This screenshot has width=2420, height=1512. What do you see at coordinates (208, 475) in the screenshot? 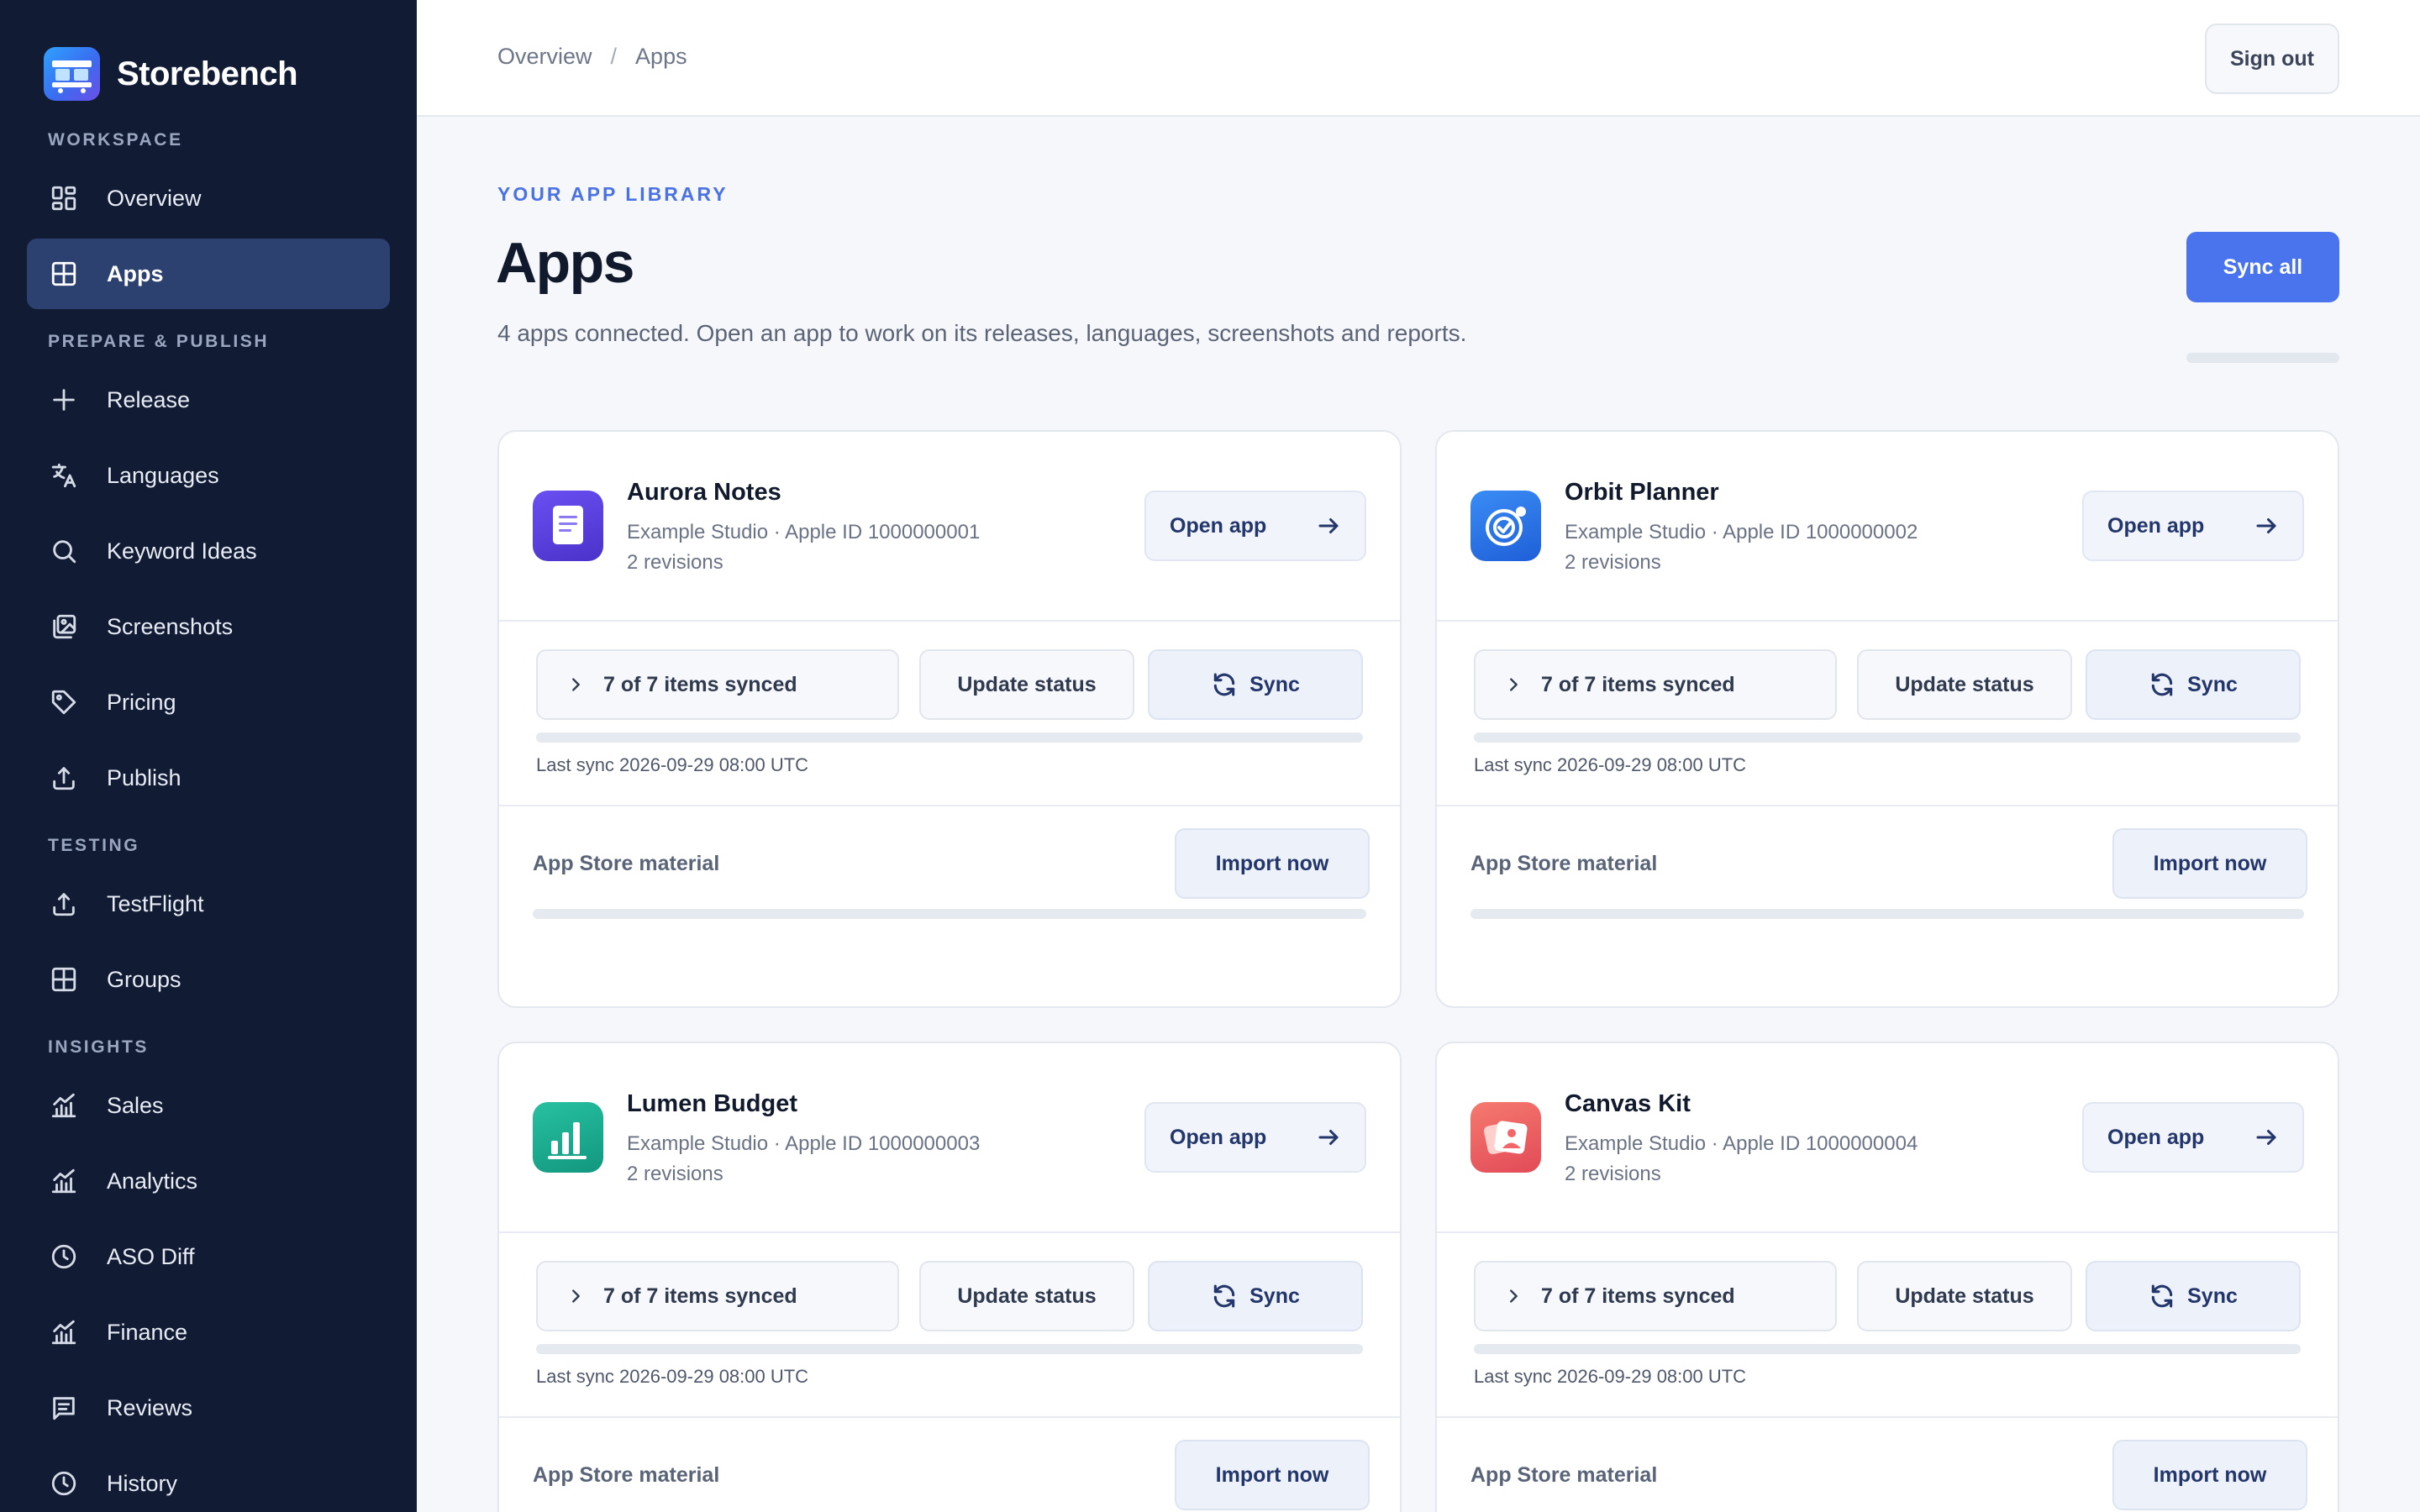
I see `sidebar-item-languages: Languages` at bounding box center [208, 475].